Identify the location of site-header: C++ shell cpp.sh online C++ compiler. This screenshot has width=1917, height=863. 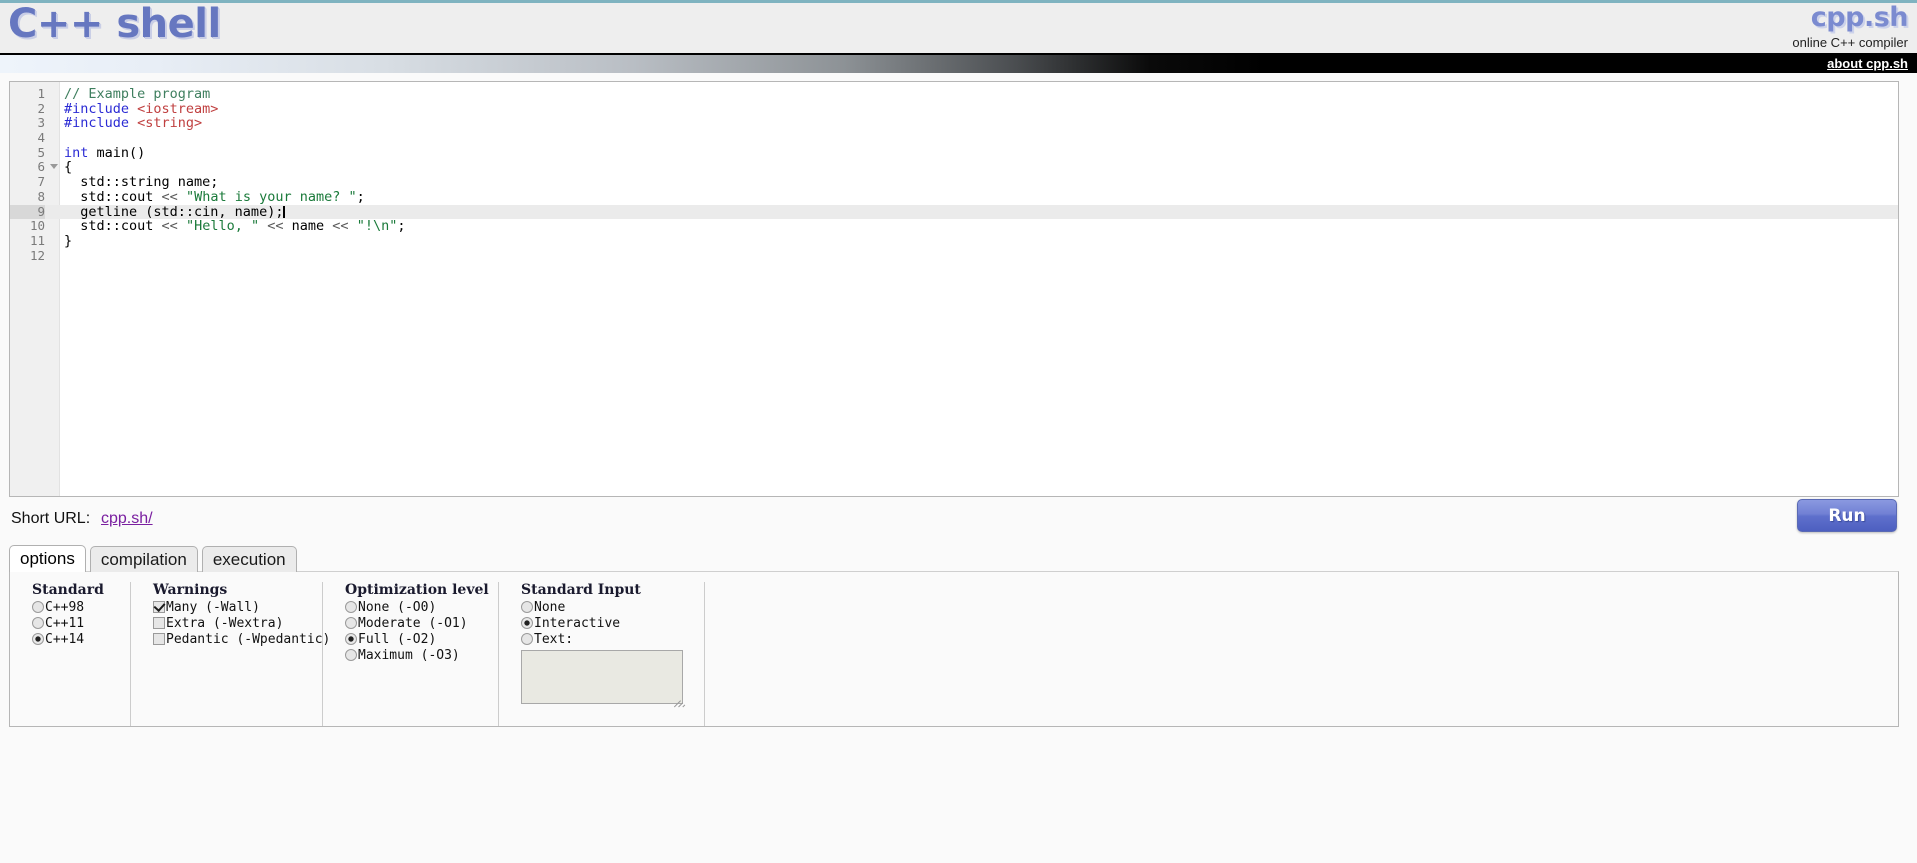
(958, 28).